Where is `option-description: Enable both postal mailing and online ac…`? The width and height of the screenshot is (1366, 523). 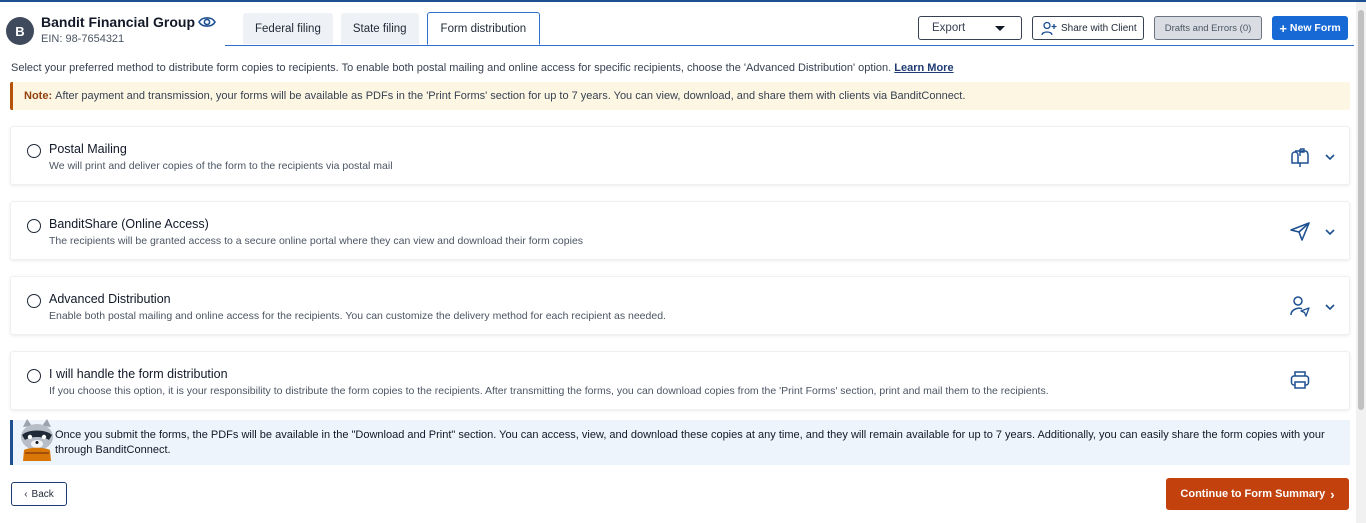 option-description: Enable both postal mailing and online ac… is located at coordinates (357, 316).